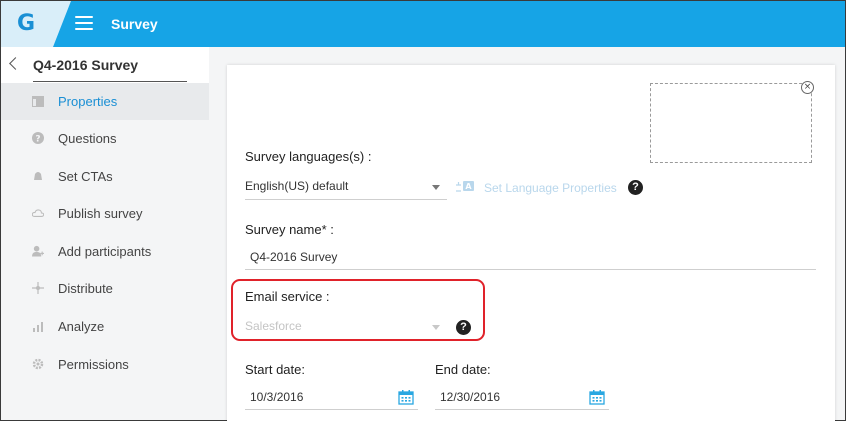 Image resolution: width=846 pixels, height=421 pixels. Describe the element at coordinates (93, 364) in the screenshot. I see `sidebar-item-label: Permissions` at that location.